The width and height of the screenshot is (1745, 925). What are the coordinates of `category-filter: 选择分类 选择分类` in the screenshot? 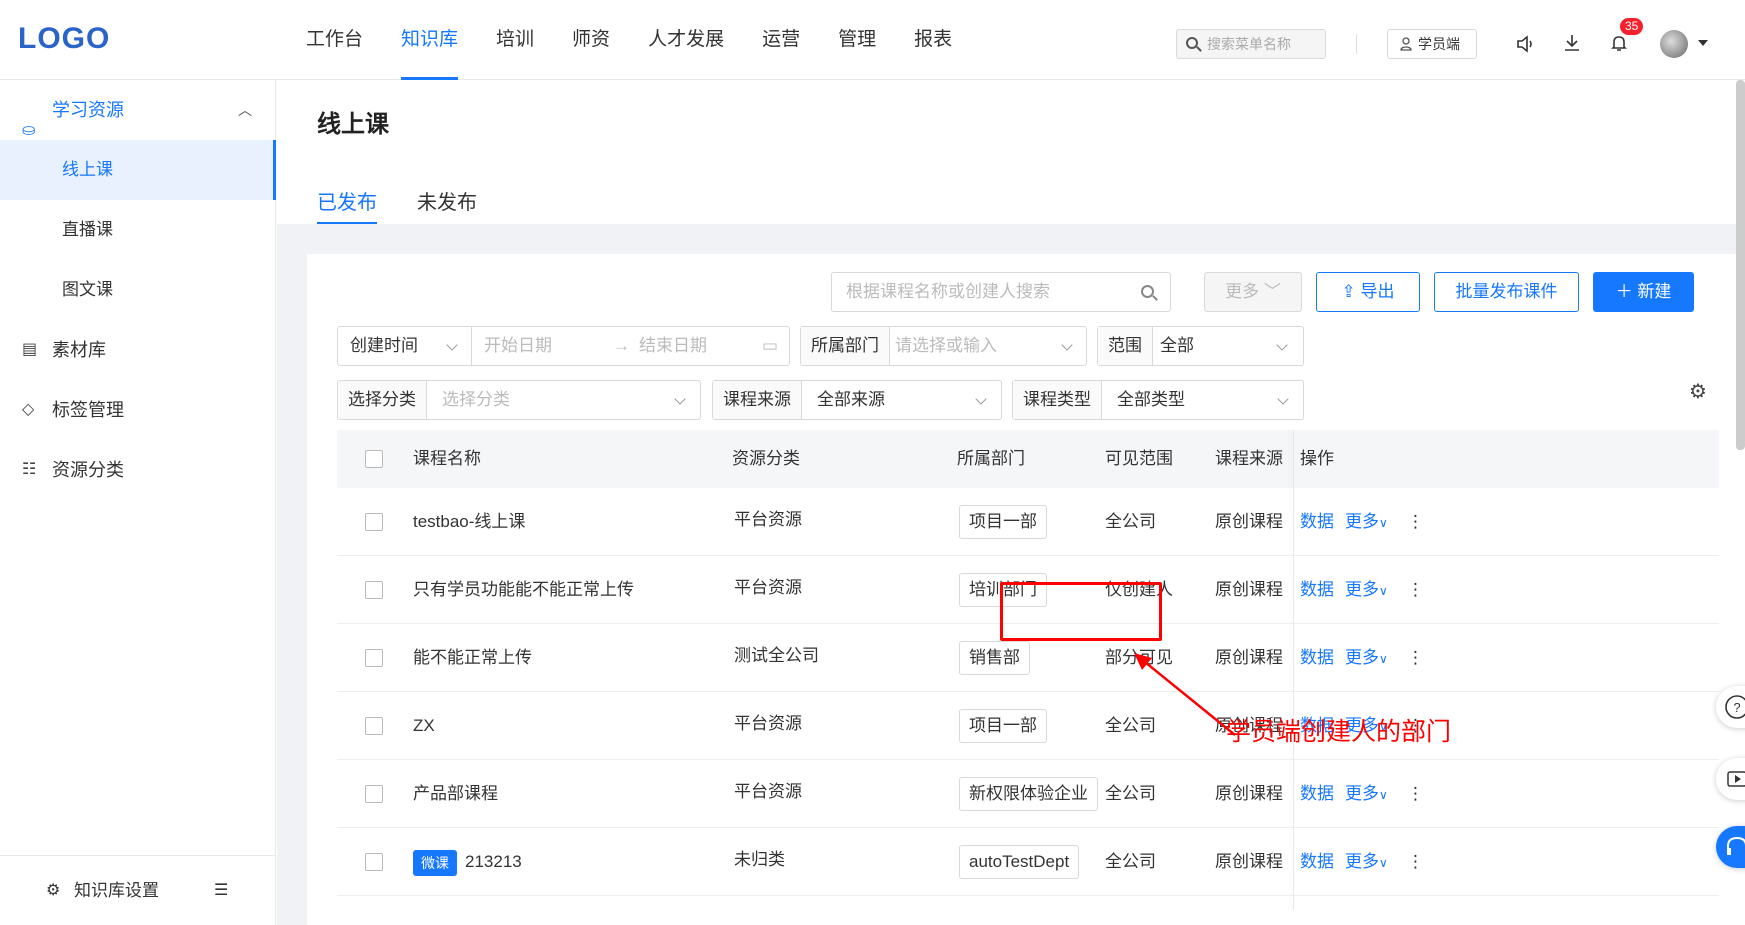 It's located at (519, 400).